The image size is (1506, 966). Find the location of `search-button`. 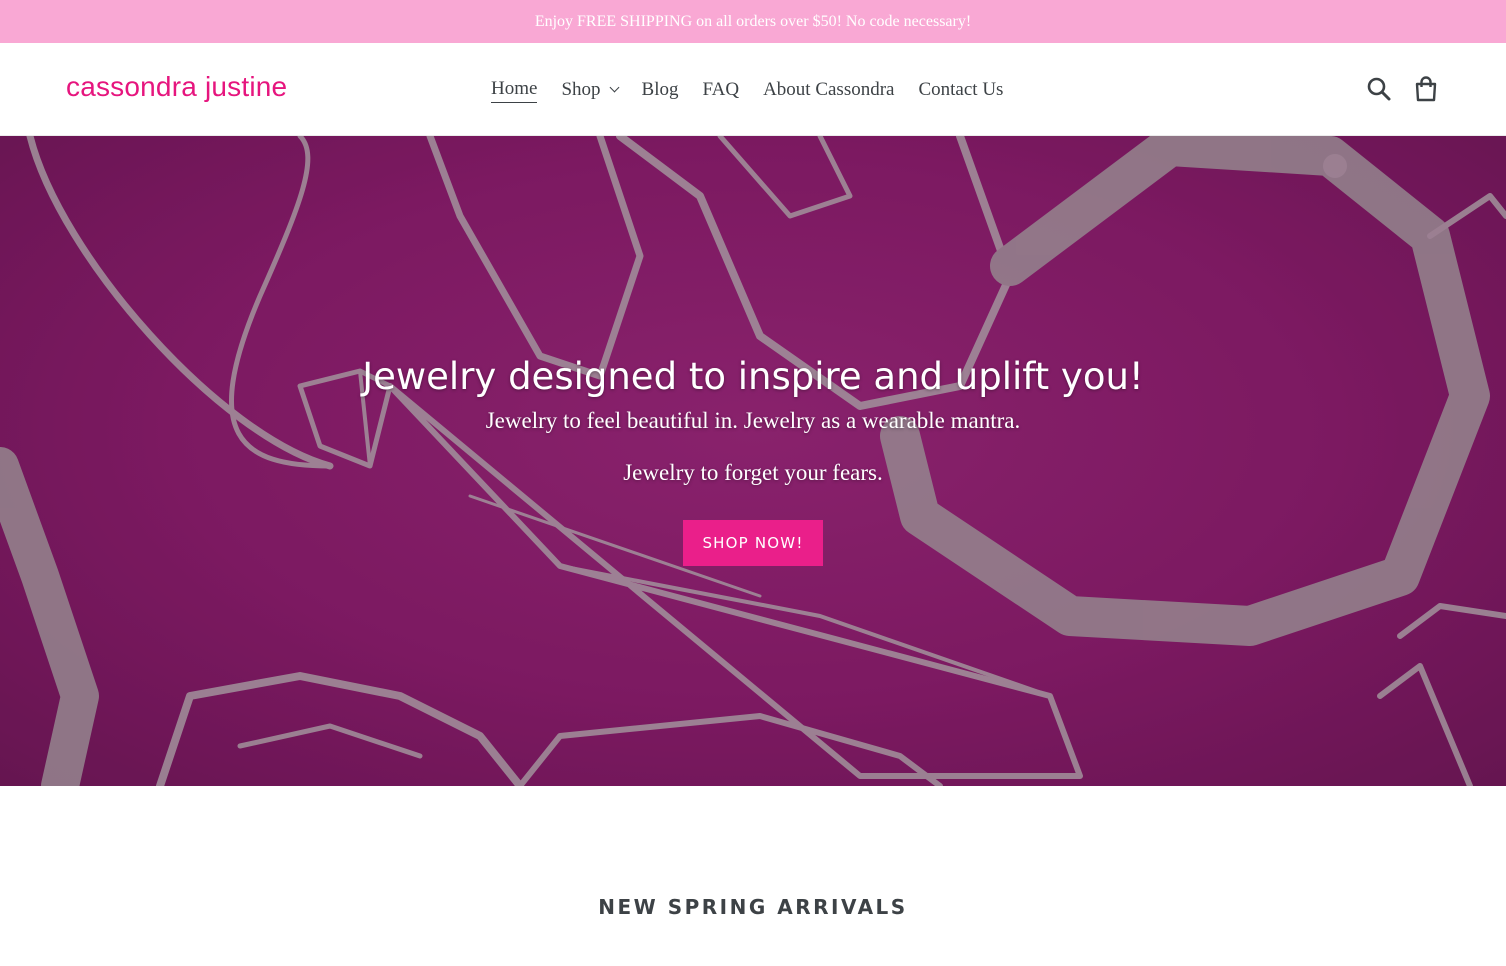

search-button is located at coordinates (1379, 89).